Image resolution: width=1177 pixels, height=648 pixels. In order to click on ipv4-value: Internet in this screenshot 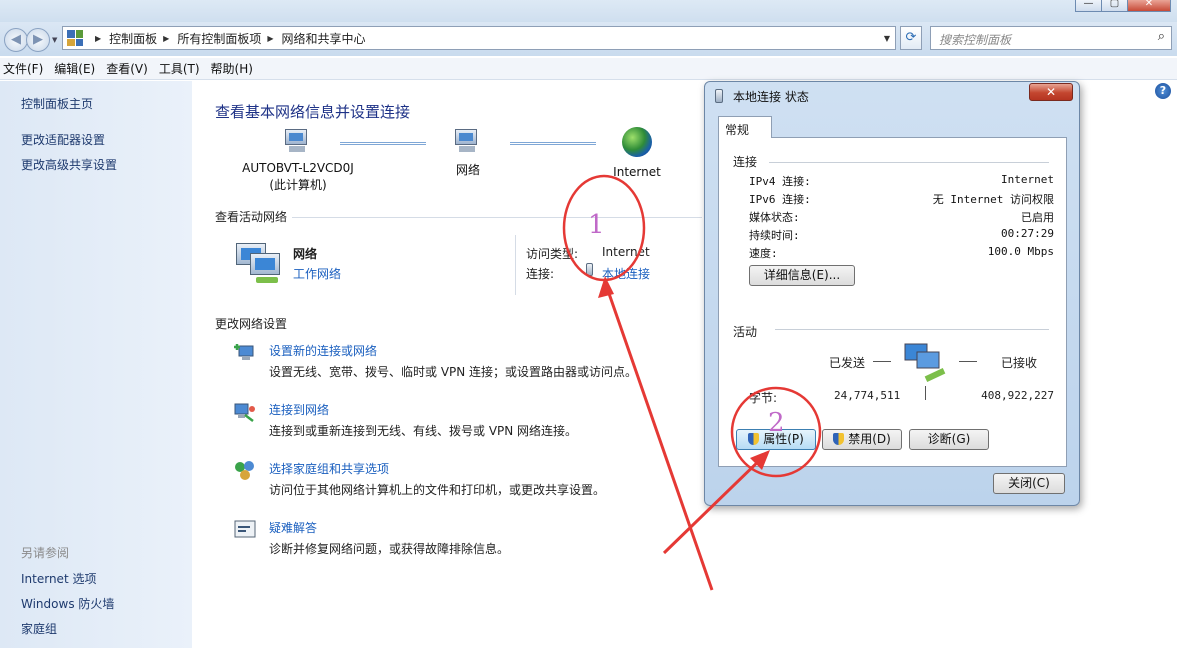, I will do `click(1027, 179)`.